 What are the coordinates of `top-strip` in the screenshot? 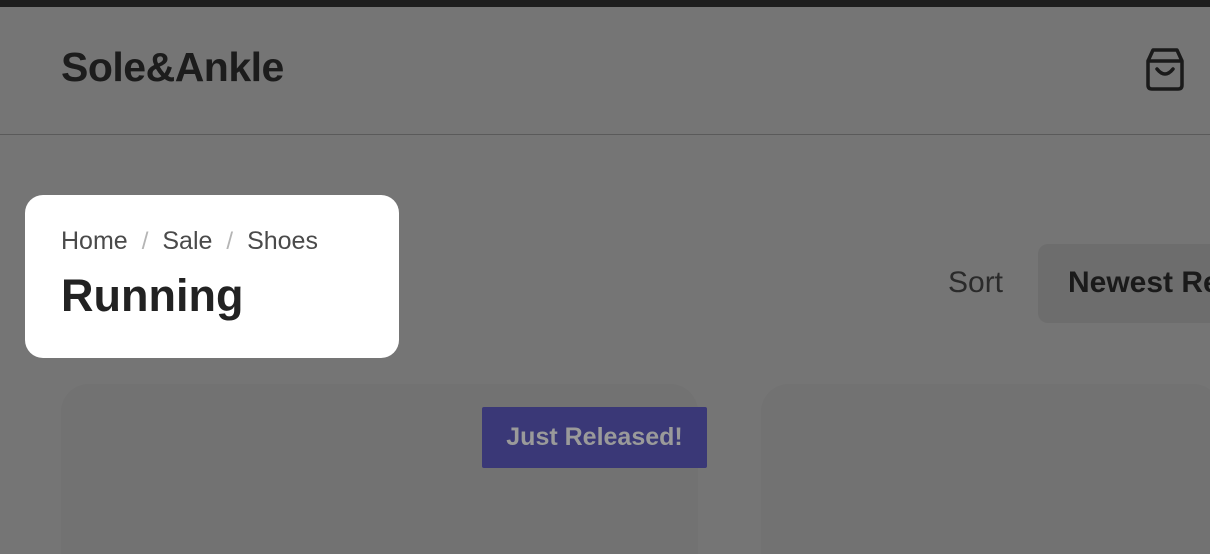 It's located at (605, 3).